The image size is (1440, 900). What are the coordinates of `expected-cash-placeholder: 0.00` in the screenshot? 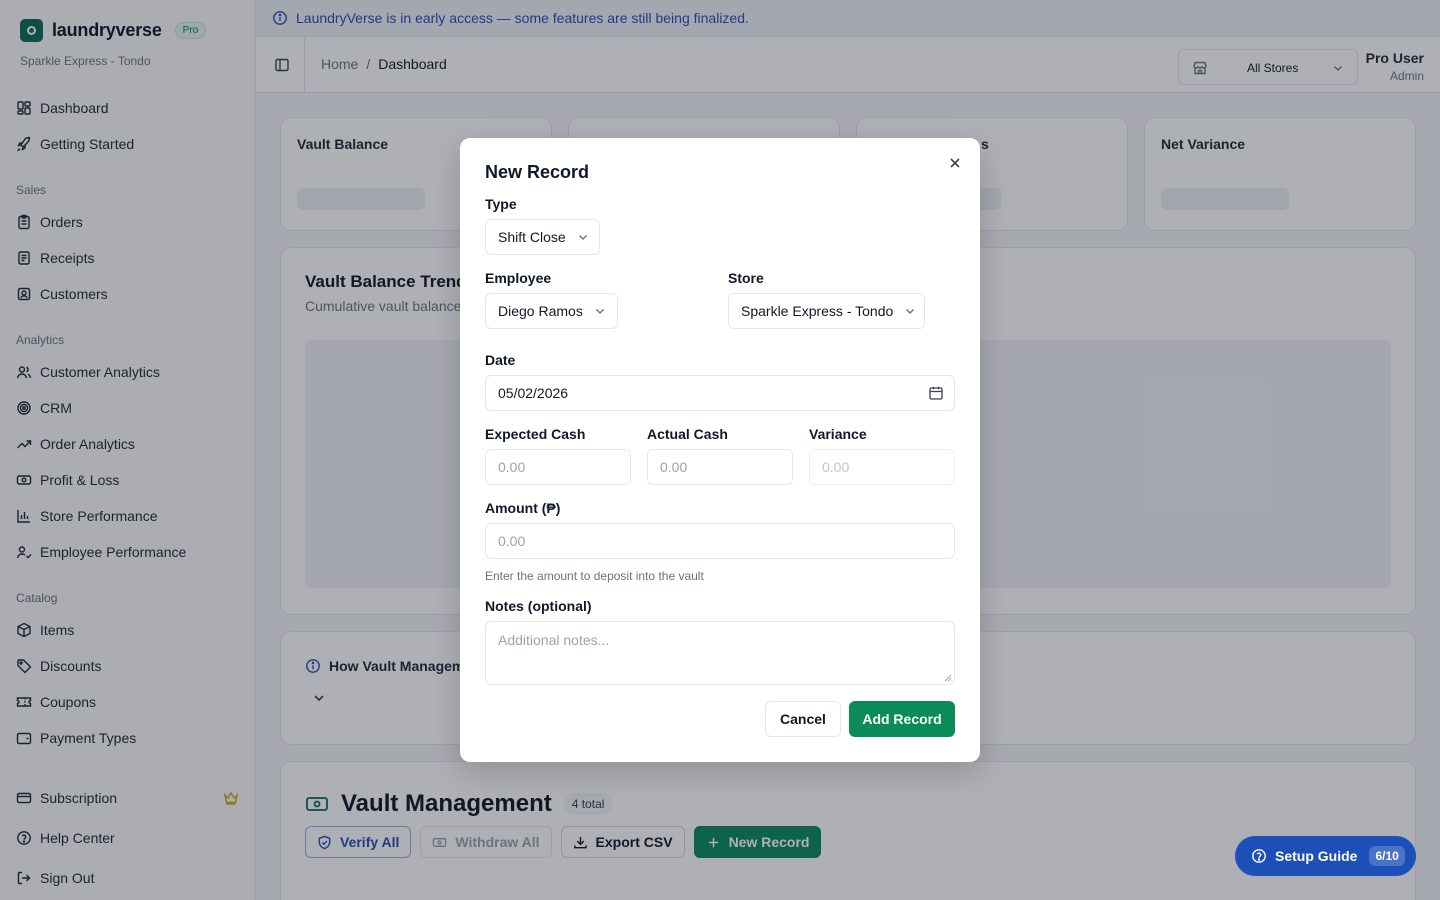 It's located at (512, 467).